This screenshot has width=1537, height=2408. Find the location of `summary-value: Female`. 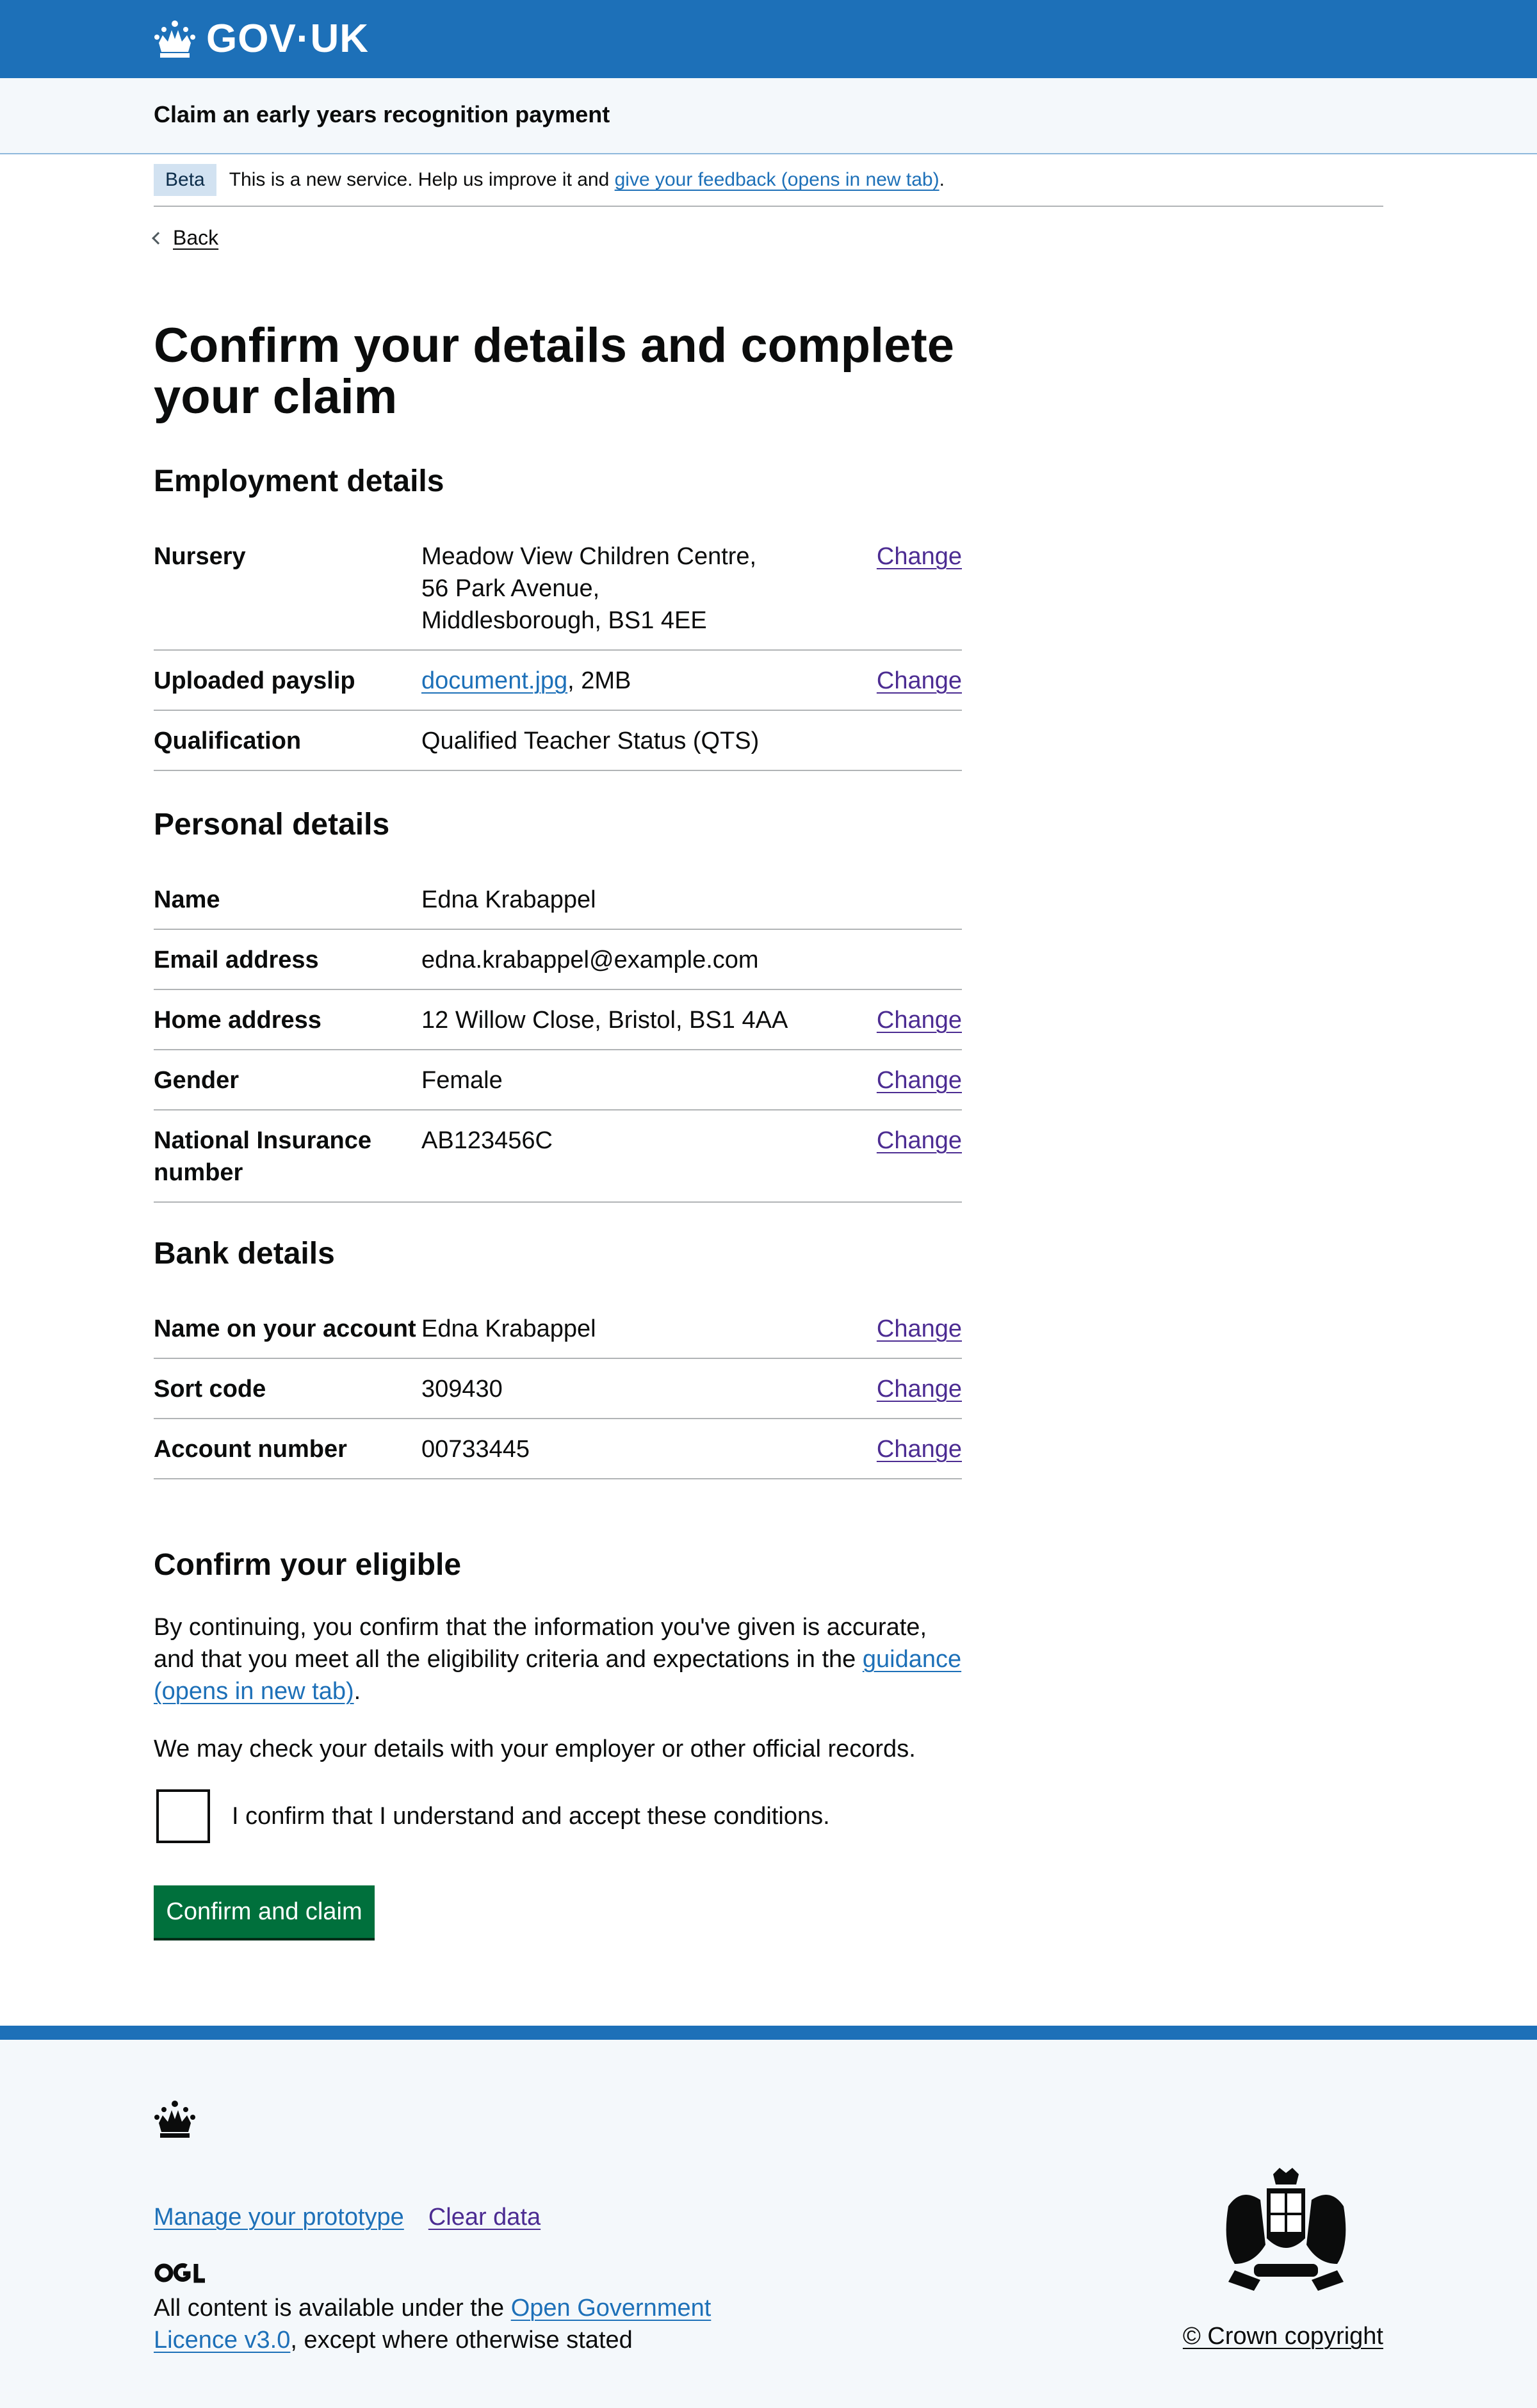

summary-value: Female is located at coordinates (462, 1080).